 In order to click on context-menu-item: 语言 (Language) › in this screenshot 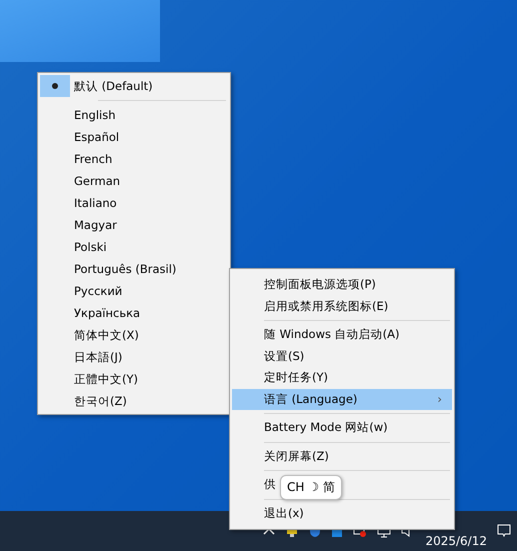, I will do `click(342, 399)`.